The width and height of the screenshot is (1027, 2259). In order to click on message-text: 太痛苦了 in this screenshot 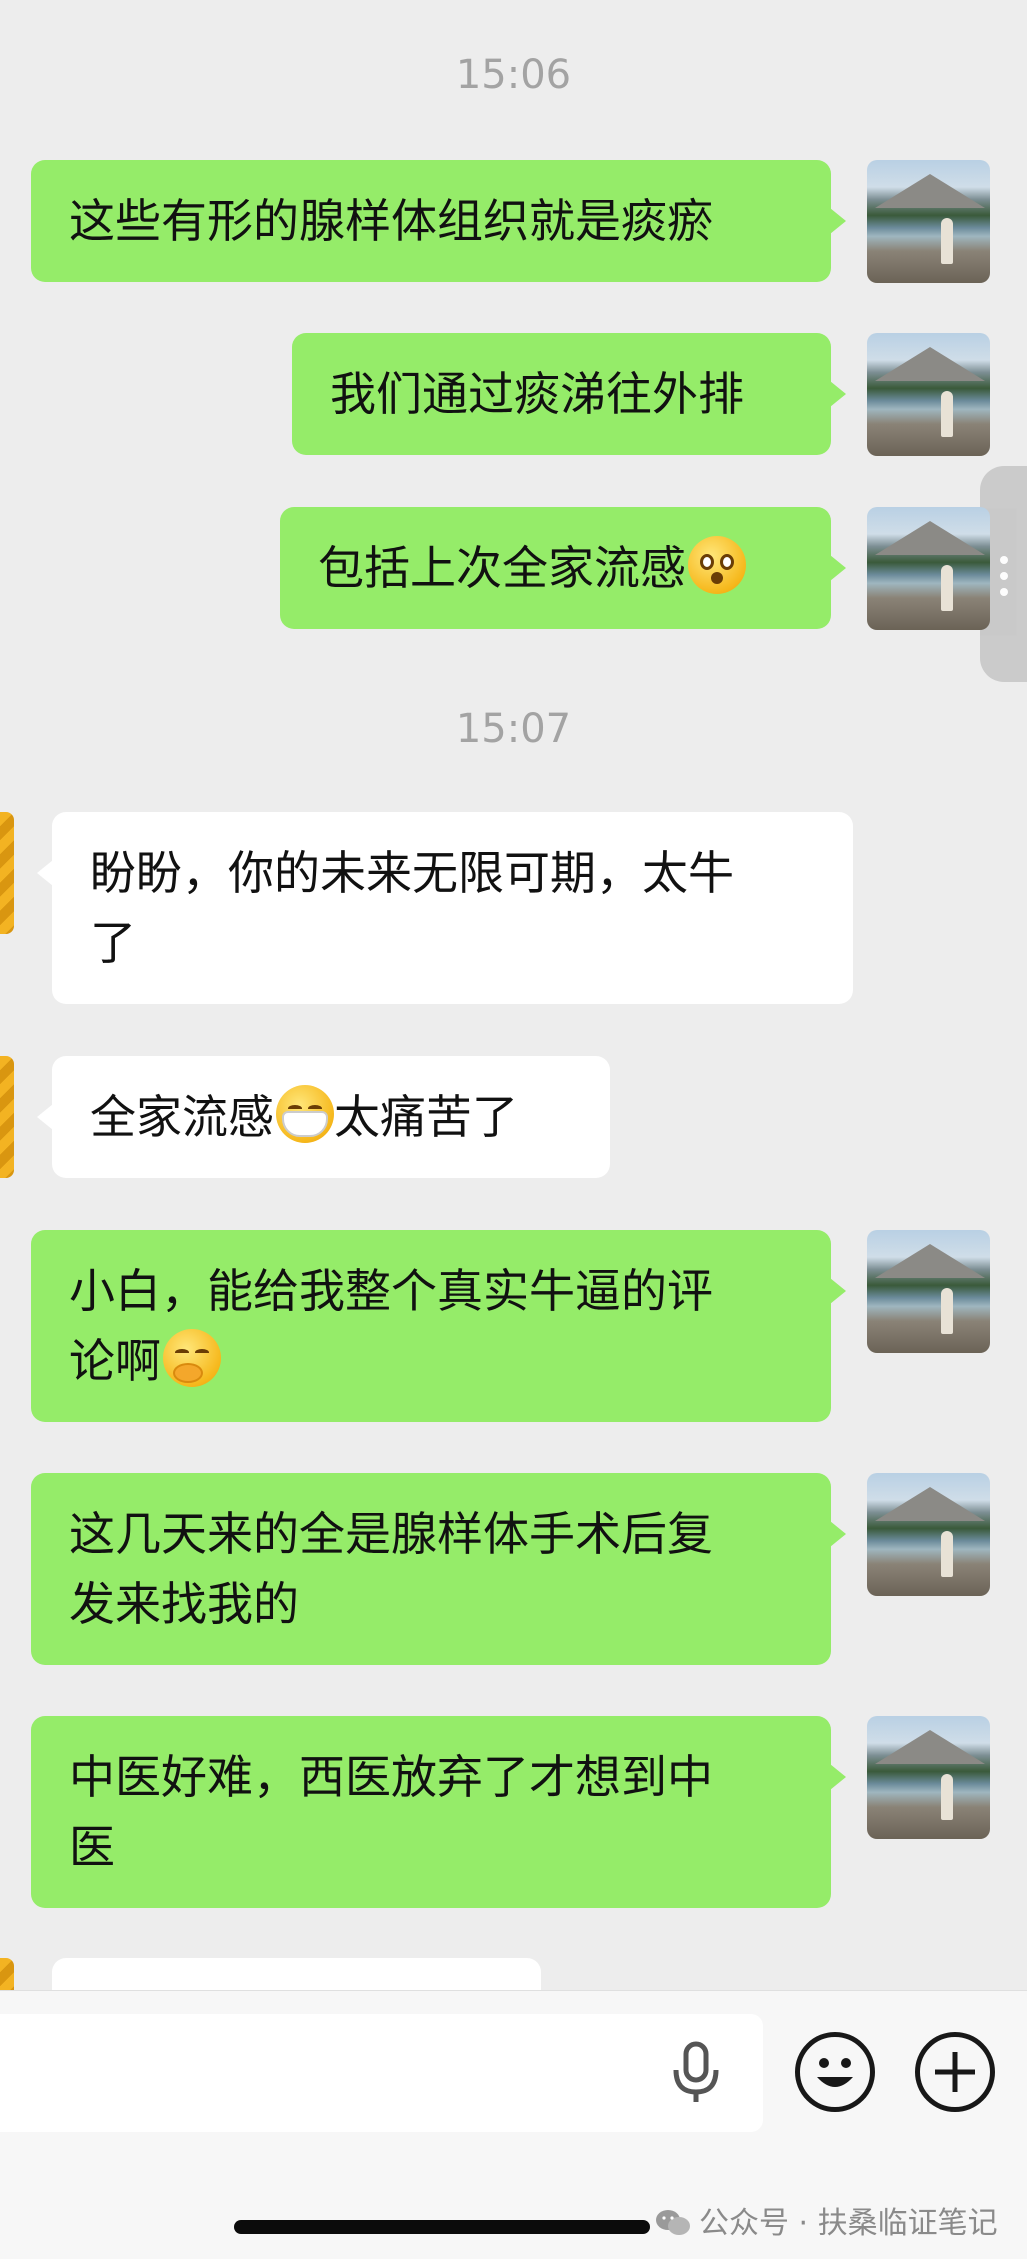, I will do `click(426, 1117)`.